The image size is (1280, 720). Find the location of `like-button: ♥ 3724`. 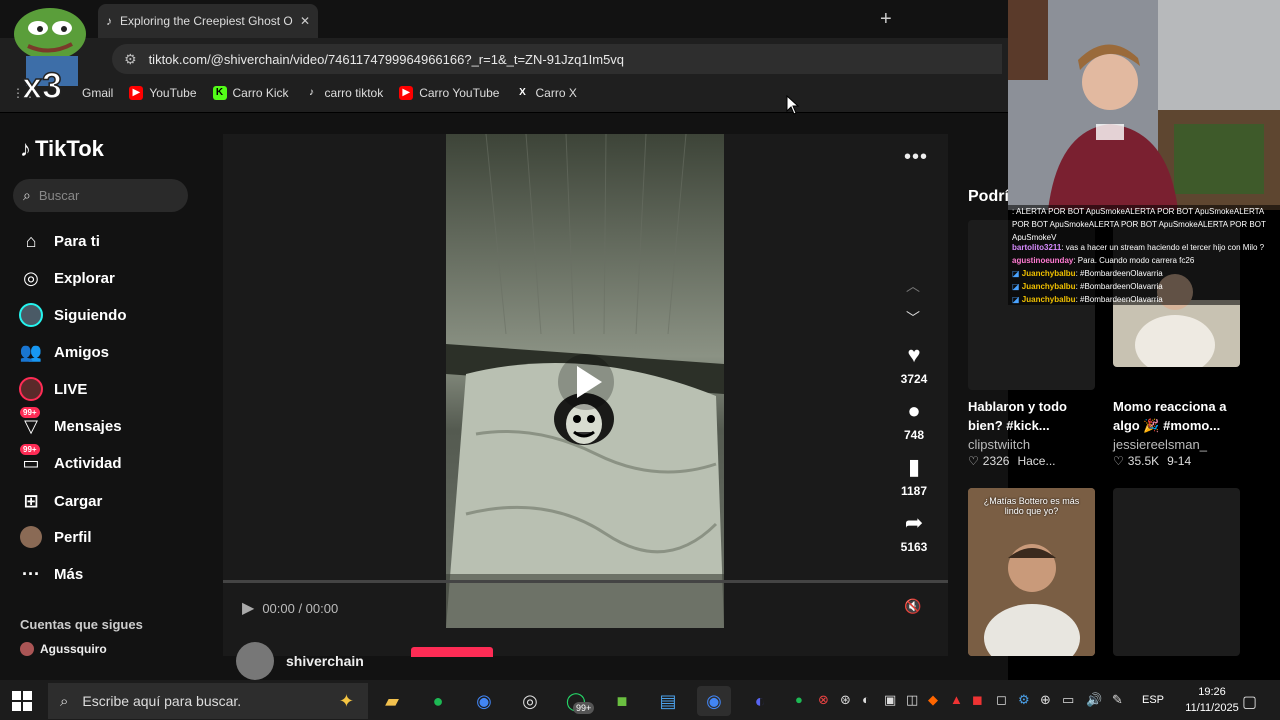

like-button: ♥ 3724 is located at coordinates (914, 364).